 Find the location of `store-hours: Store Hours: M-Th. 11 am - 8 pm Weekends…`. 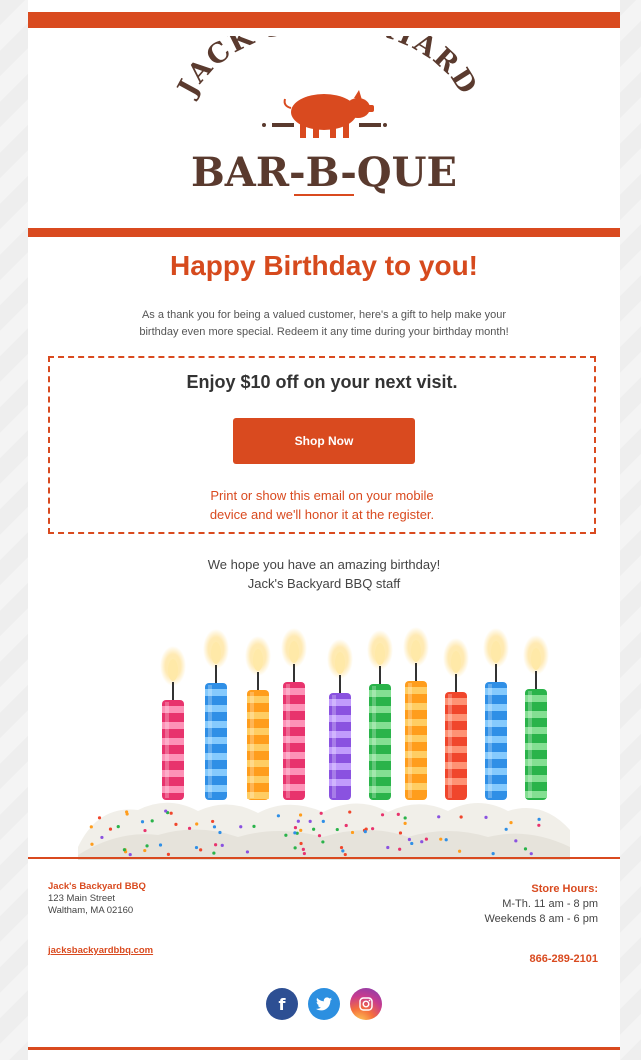

store-hours: Store Hours: M-Th. 11 am - 8 pm Weekends… is located at coordinates (541, 904).